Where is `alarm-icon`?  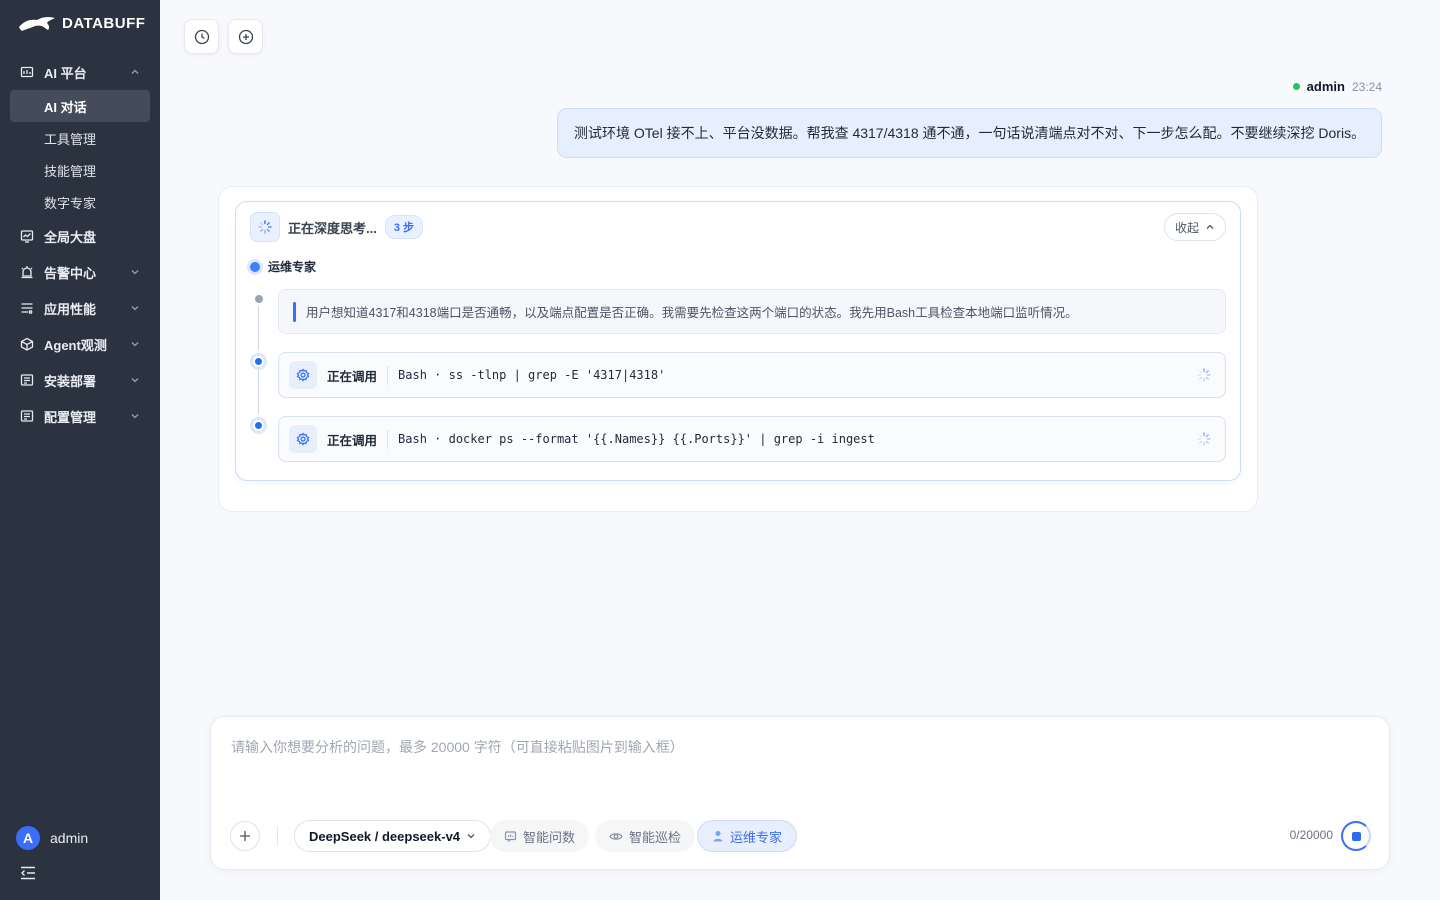
alarm-icon is located at coordinates (27, 272).